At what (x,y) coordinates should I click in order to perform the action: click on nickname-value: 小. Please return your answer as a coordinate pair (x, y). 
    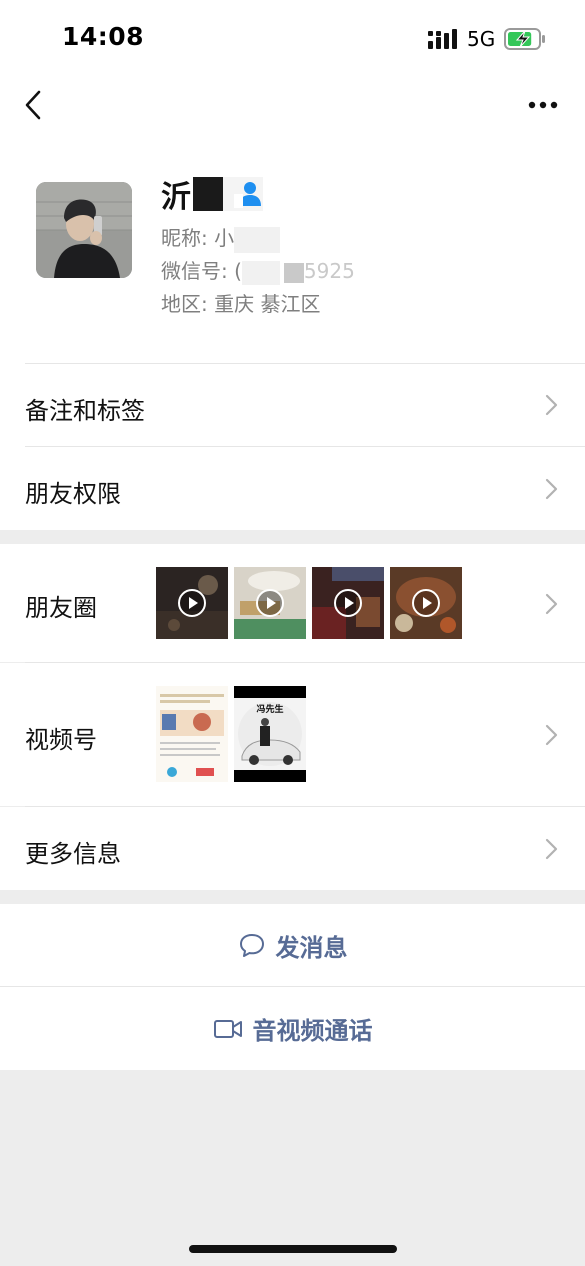
    Looking at the image, I should click on (224, 238).